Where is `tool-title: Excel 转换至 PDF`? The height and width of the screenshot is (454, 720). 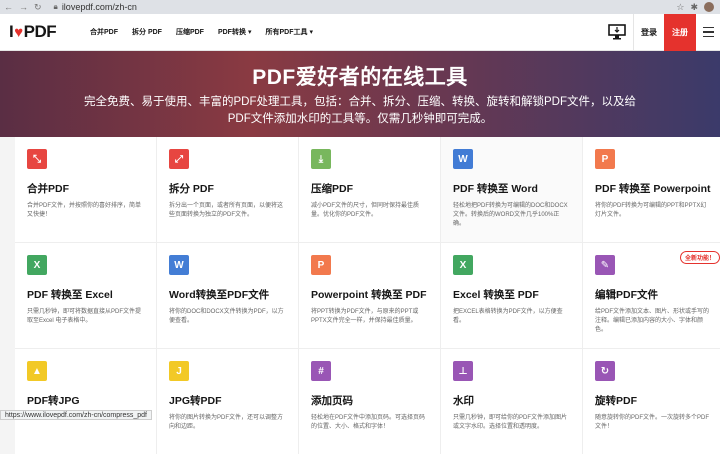 tool-title: Excel 转换至 PDF is located at coordinates (511, 294).